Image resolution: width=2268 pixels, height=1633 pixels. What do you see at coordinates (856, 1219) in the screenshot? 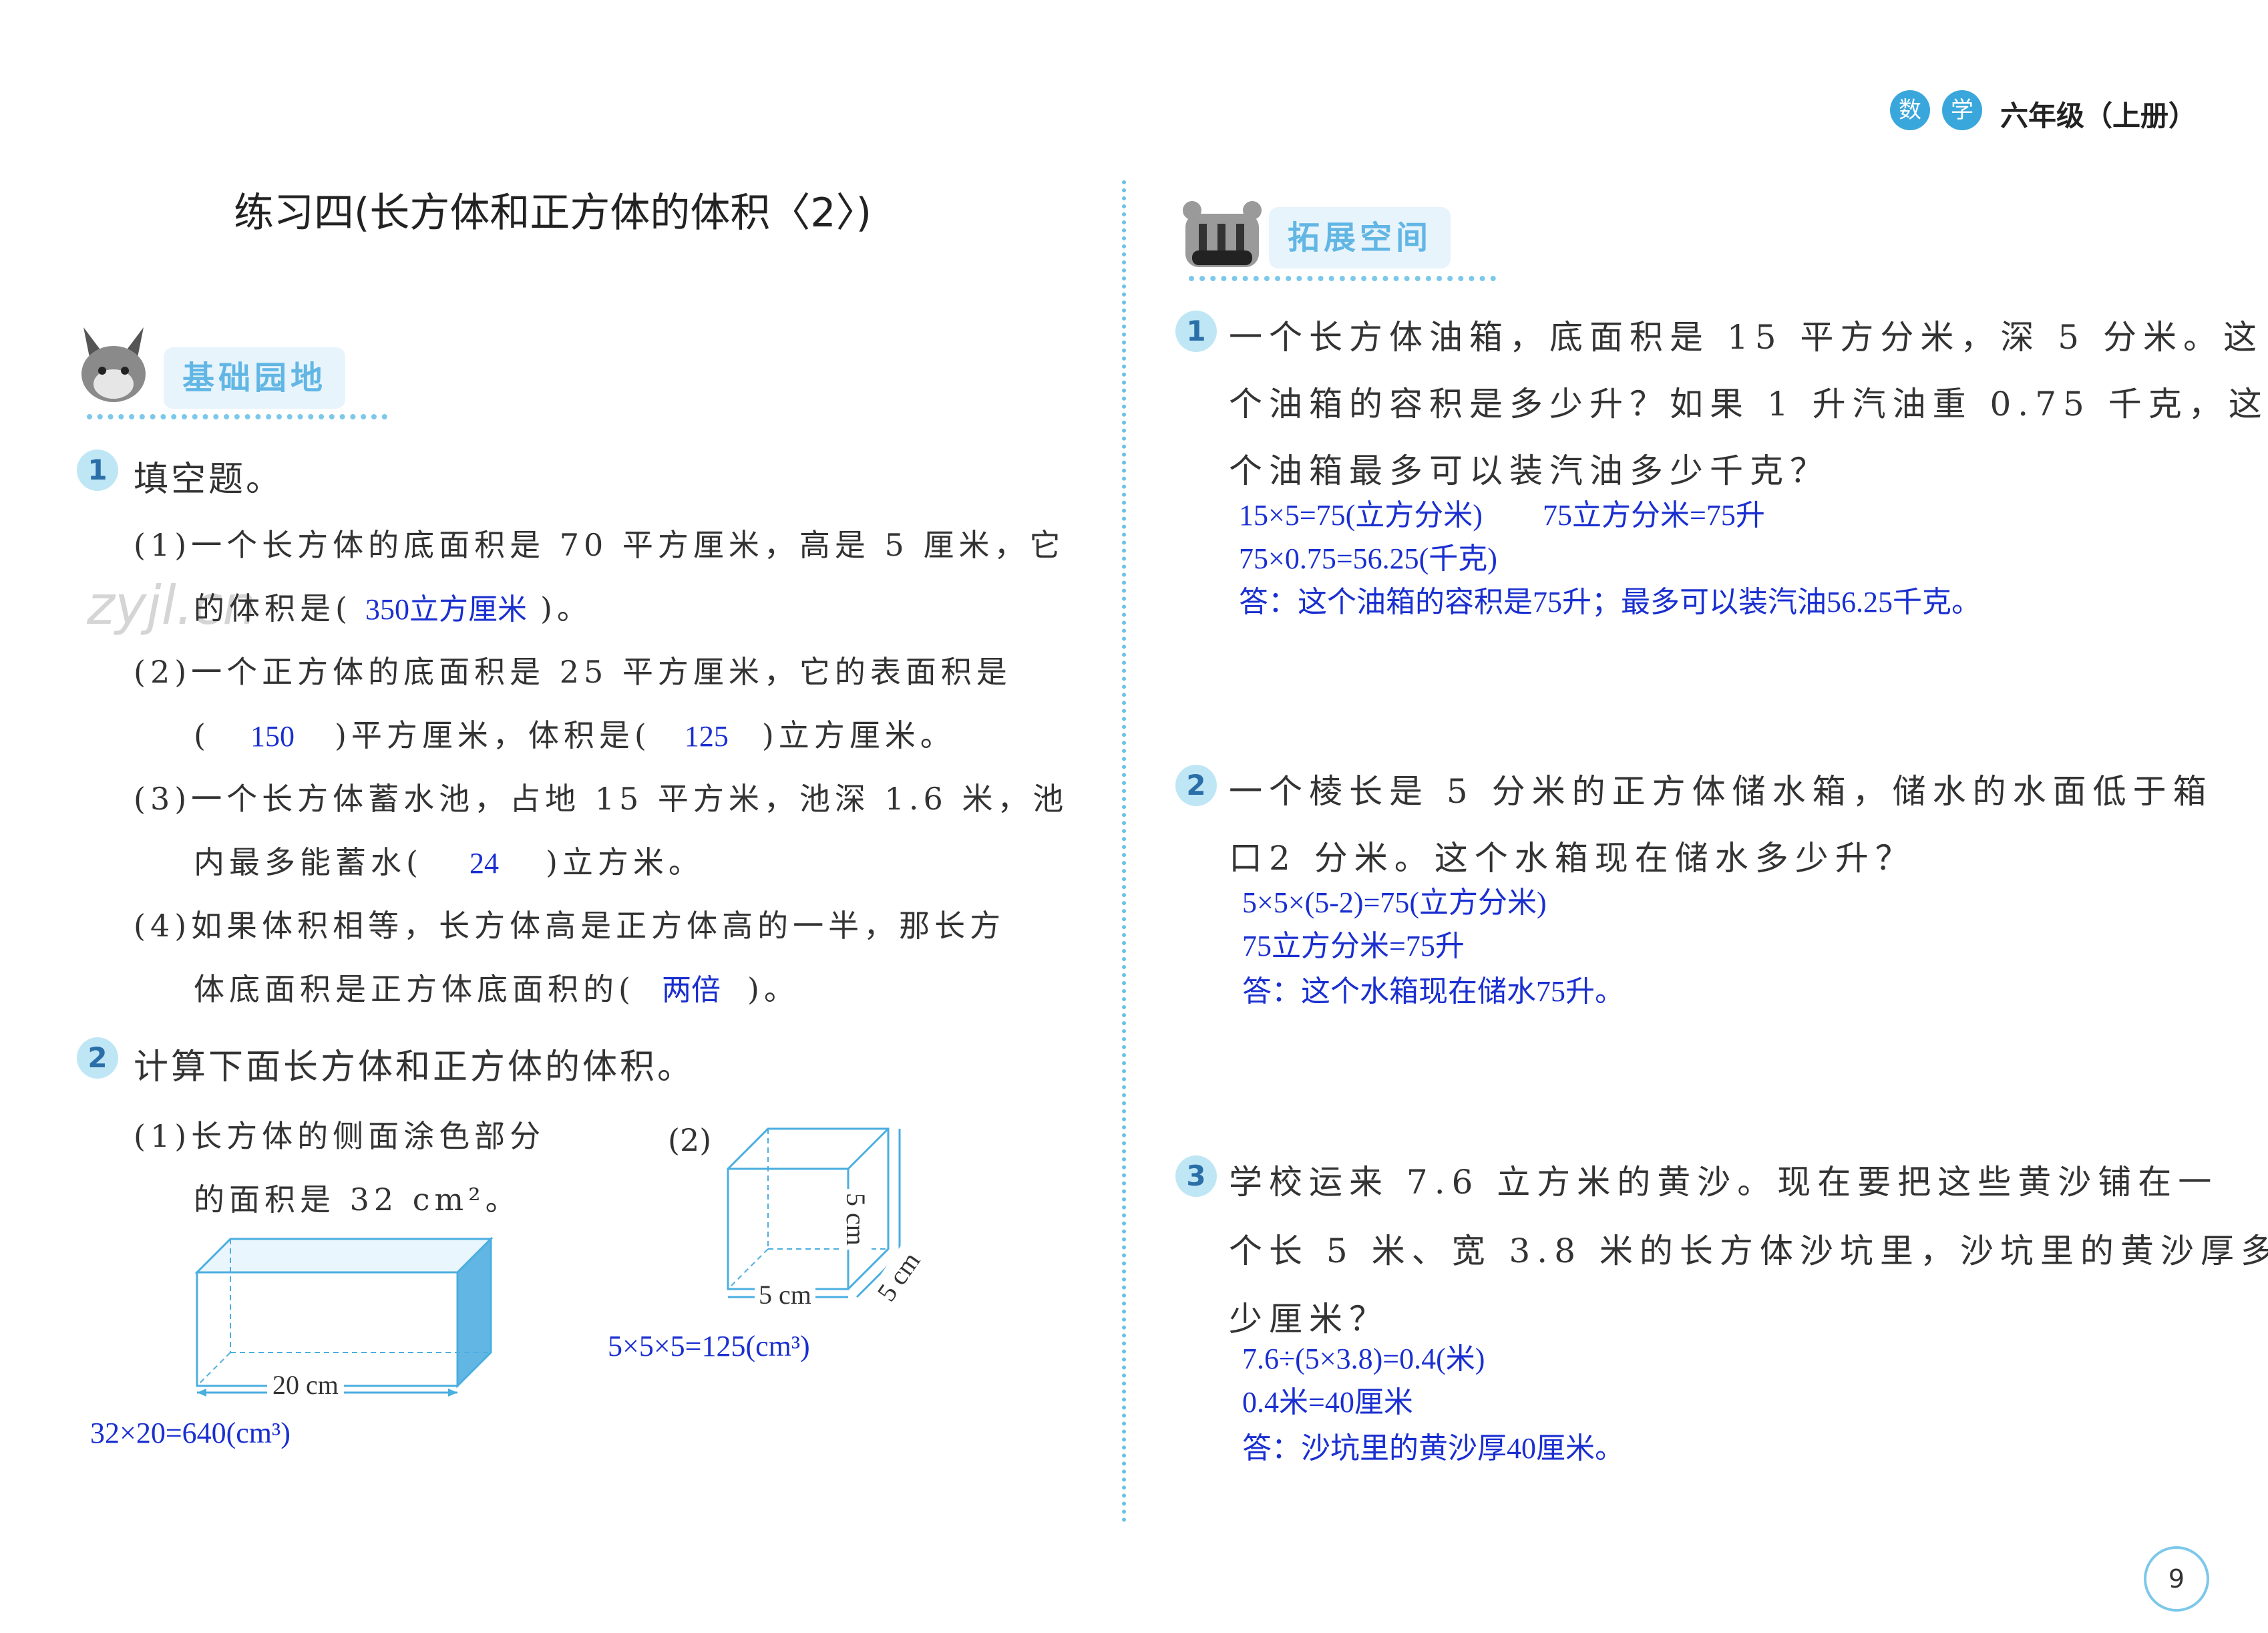
I see `cube-height-label: 5 cm` at bounding box center [856, 1219].